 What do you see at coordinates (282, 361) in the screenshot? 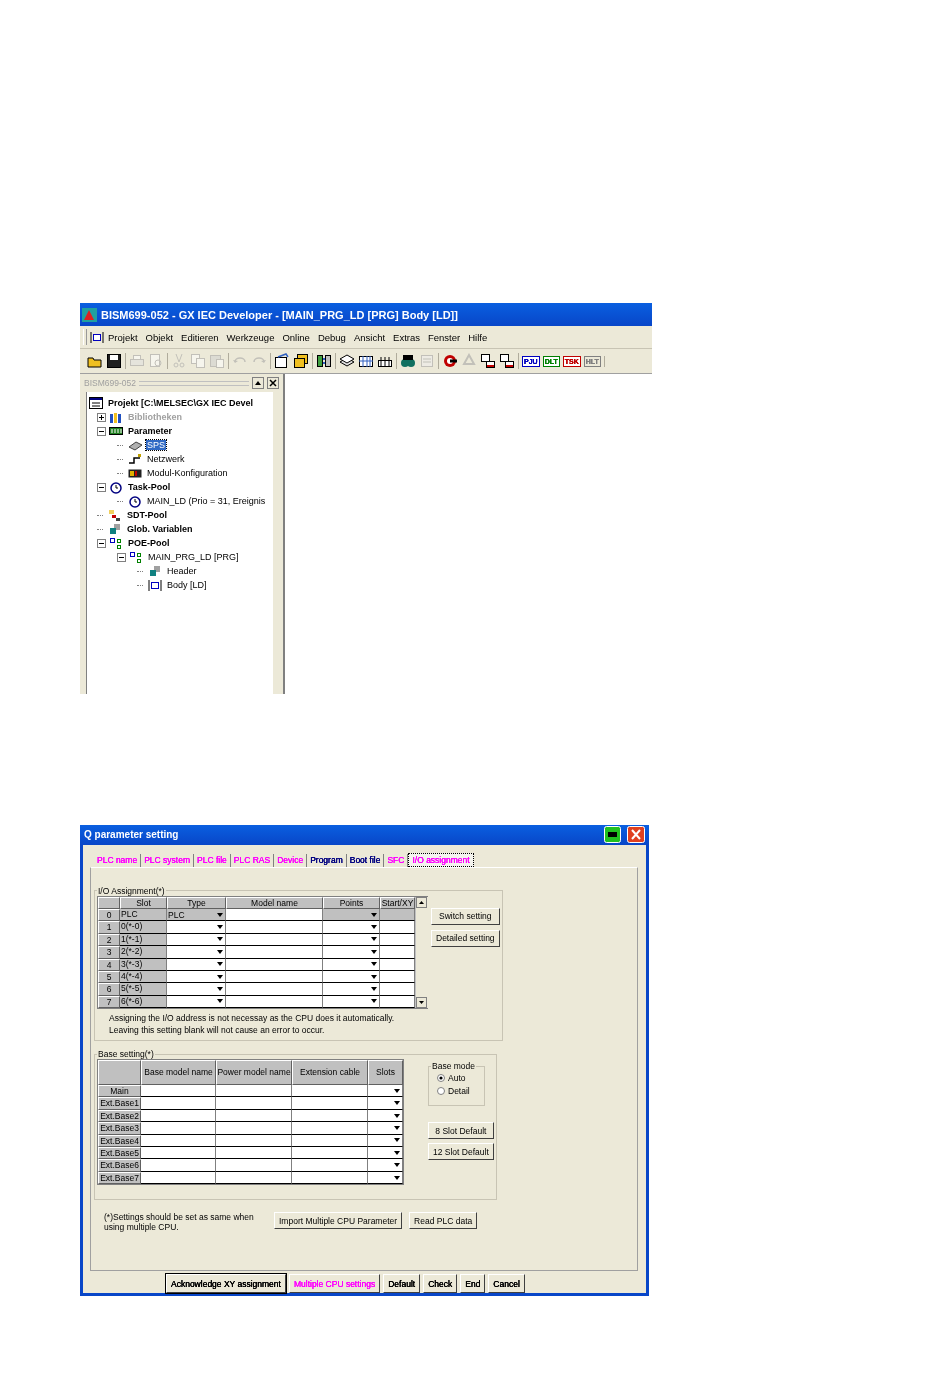
I see `properties-icon` at bounding box center [282, 361].